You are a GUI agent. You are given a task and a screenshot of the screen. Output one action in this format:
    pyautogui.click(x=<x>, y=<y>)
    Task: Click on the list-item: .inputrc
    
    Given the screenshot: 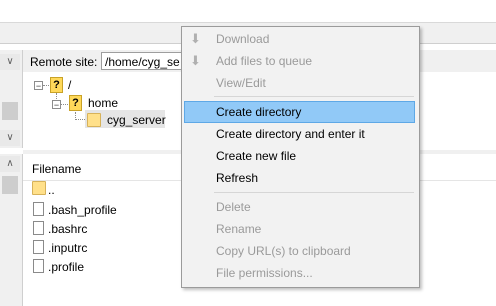 What is the action you would take?
    pyautogui.click(x=67, y=248)
    